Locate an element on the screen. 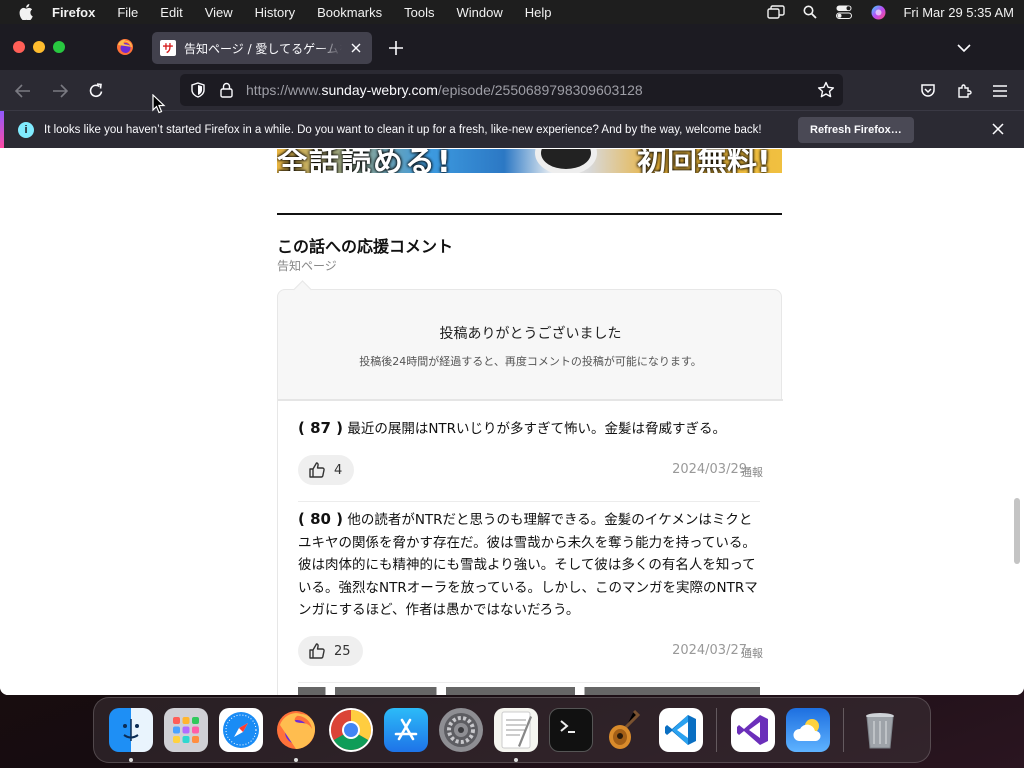 This screenshot has height=768, width=1024. tab-bar: サ 告知ページ / 愛してるゲームを終わらせたい is located at coordinates (512, 47).